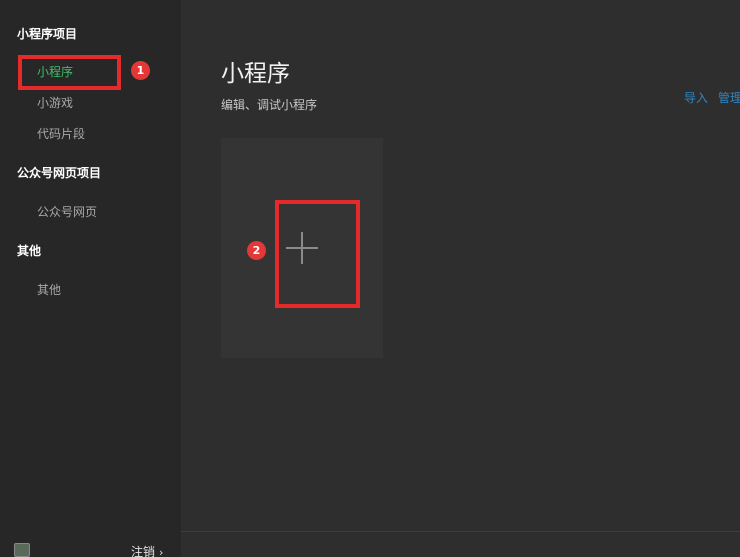 This screenshot has width=740, height=557. What do you see at coordinates (712, 97) in the screenshot?
I see `toolbar-links: 导入 管理` at bounding box center [712, 97].